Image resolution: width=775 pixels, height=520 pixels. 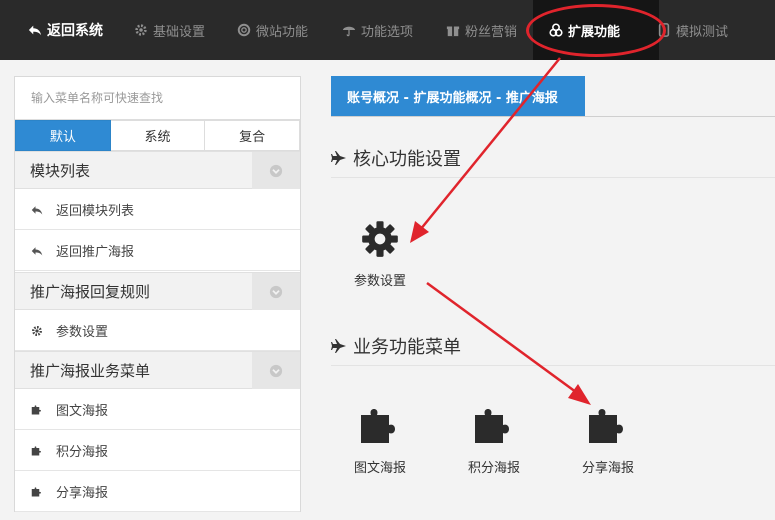 What do you see at coordinates (157, 410) in the screenshot?
I see `menu-item-image-poster: 图文海报` at bounding box center [157, 410].